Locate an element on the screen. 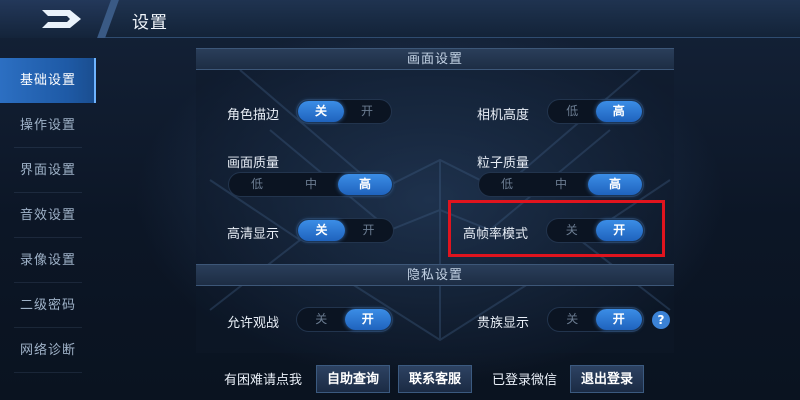  particles-low-option: 低 is located at coordinates (507, 184).